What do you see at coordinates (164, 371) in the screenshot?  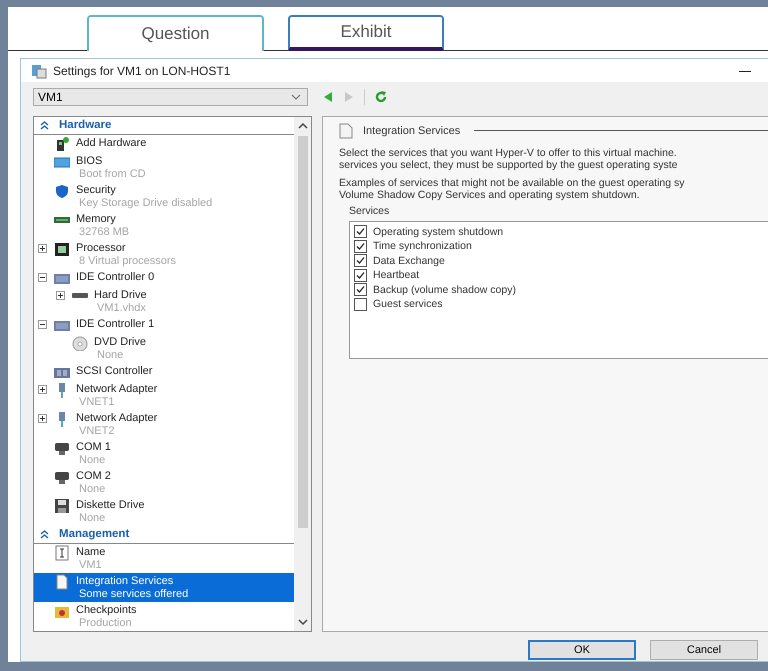 I see `tree-item: SCSI Controller` at bounding box center [164, 371].